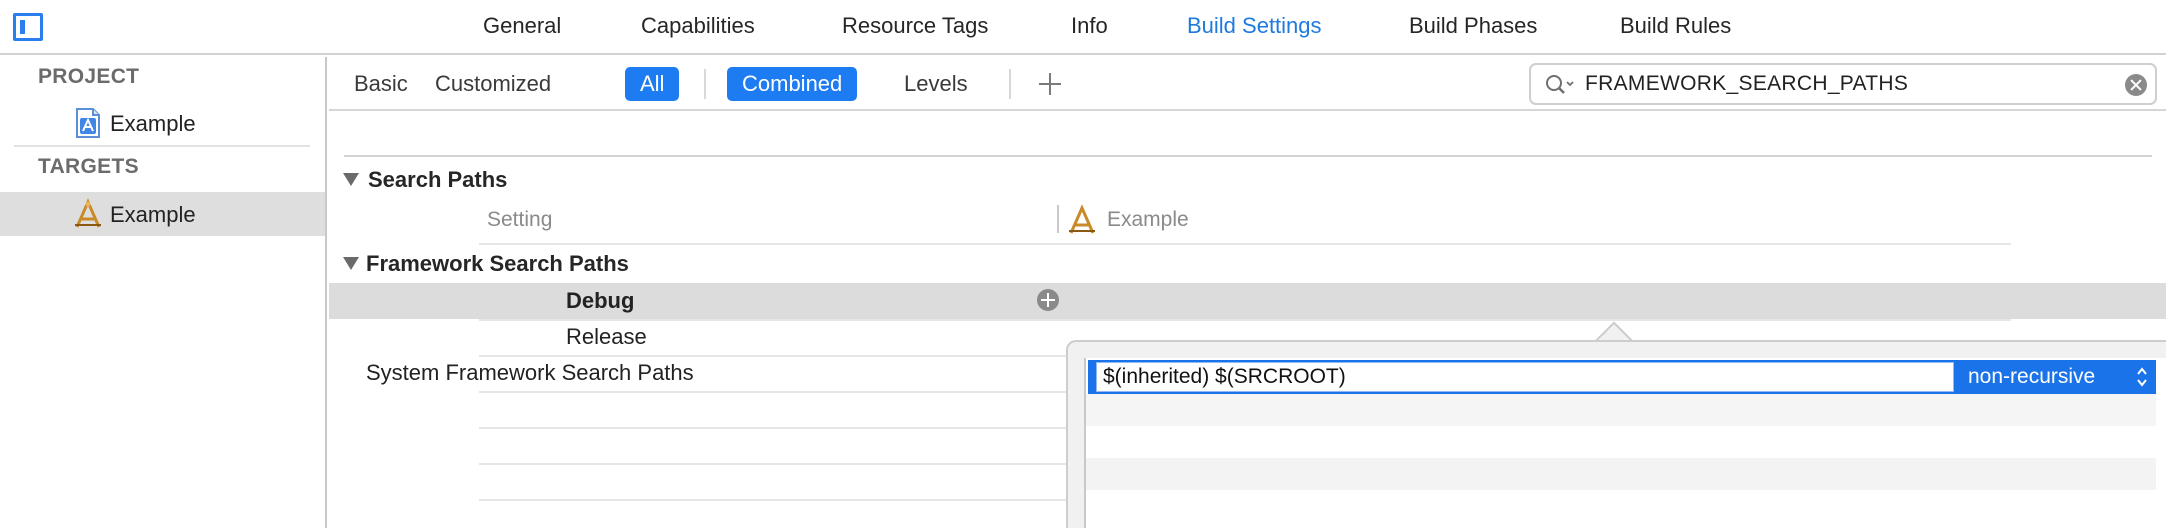 The width and height of the screenshot is (2166, 528). Describe the element at coordinates (497, 264) in the screenshot. I see `setting-framework-search-paths: Framework Search Paths` at that location.